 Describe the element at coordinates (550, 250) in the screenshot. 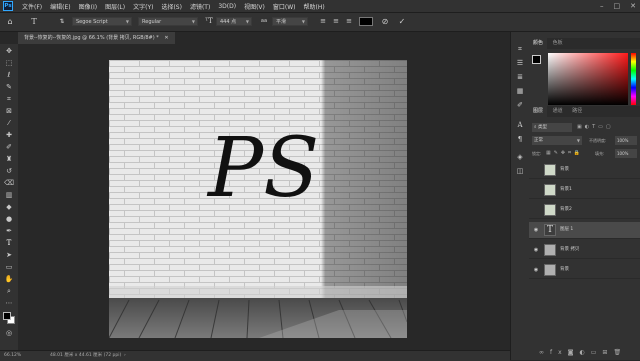

I see `layer-thumbnail` at that location.